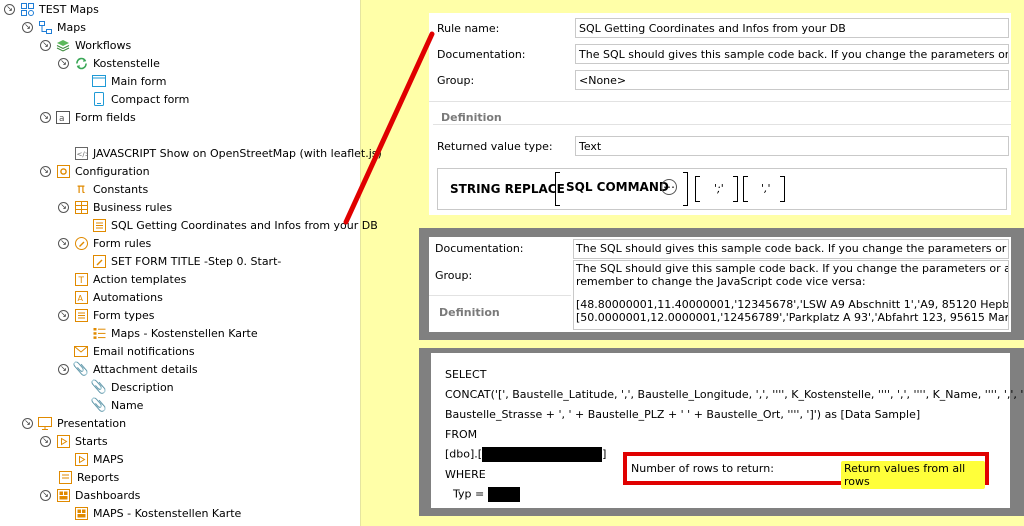  What do you see at coordinates (468, 28) in the screenshot?
I see `rule-name-label: Rule name:` at bounding box center [468, 28].